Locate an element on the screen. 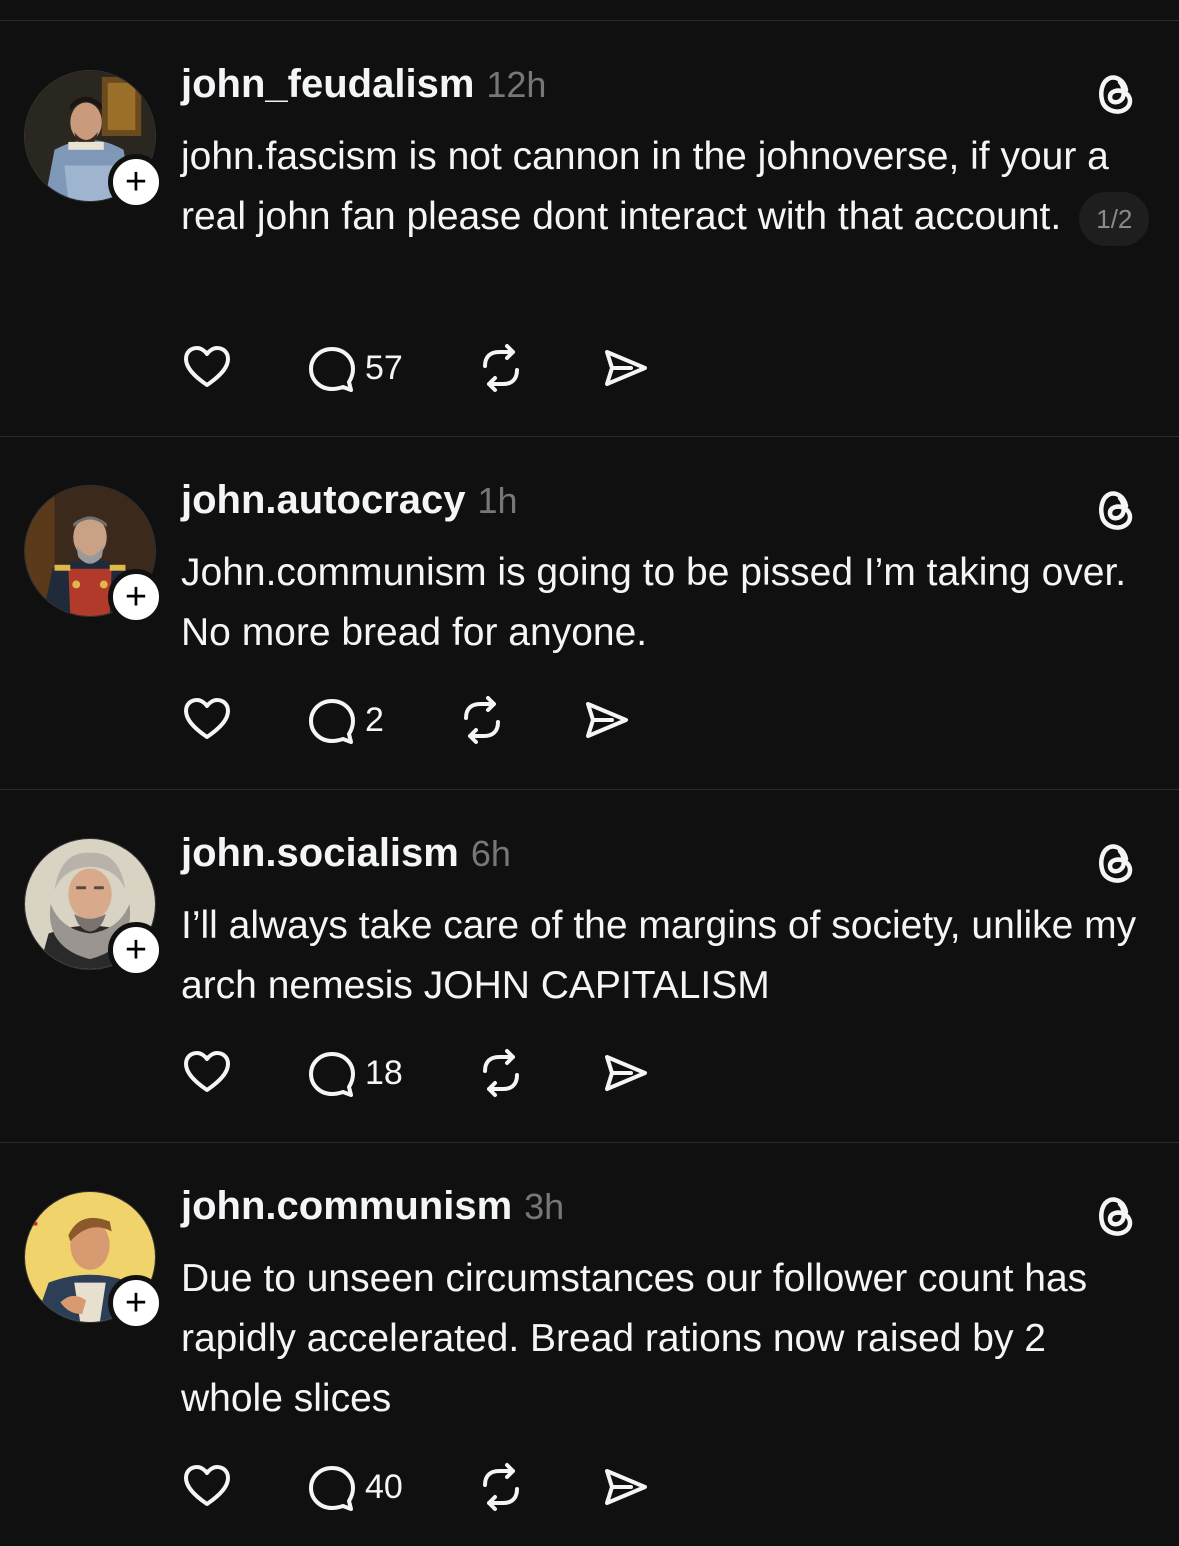 The image size is (1179, 1546). reply-count: 2 is located at coordinates (374, 719).